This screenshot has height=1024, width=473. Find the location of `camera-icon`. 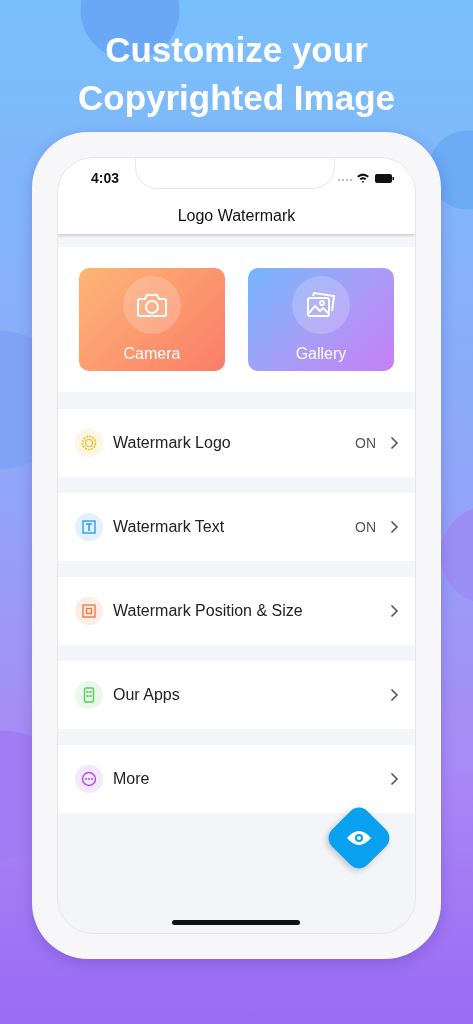

camera-icon is located at coordinates (152, 305).